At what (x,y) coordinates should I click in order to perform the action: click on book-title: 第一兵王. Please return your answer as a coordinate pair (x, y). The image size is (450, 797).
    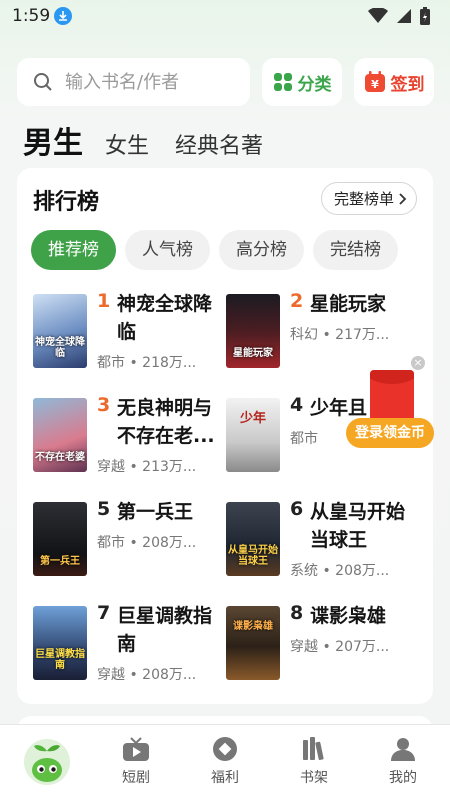
    Looking at the image, I should click on (155, 512).